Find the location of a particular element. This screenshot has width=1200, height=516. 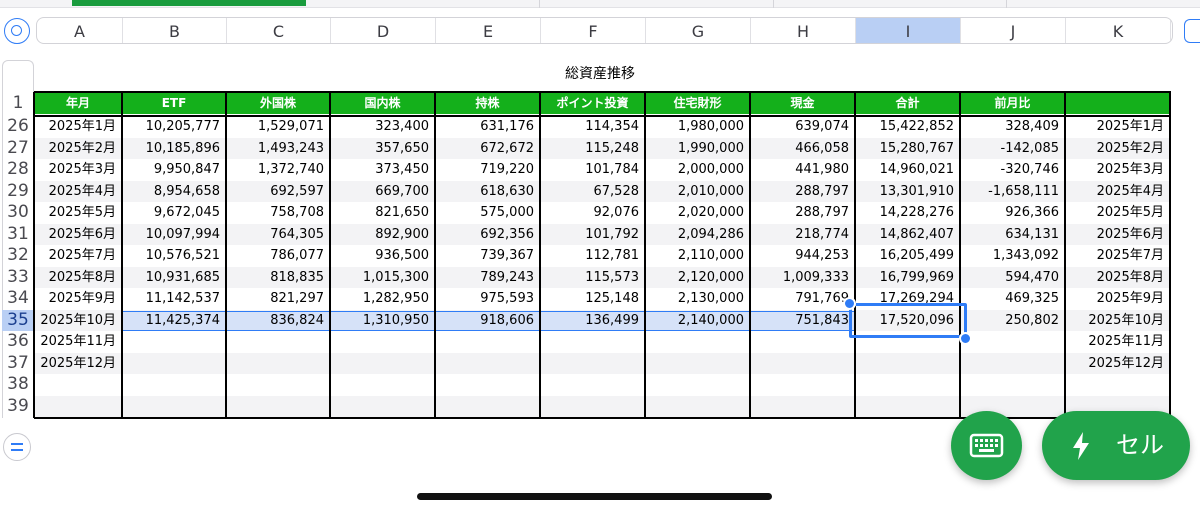

row-header-28: 28 is located at coordinates (18, 170).